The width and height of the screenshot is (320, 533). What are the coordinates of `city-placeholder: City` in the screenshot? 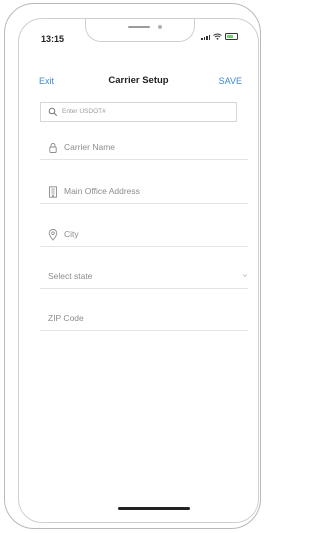 It's located at (71, 234).